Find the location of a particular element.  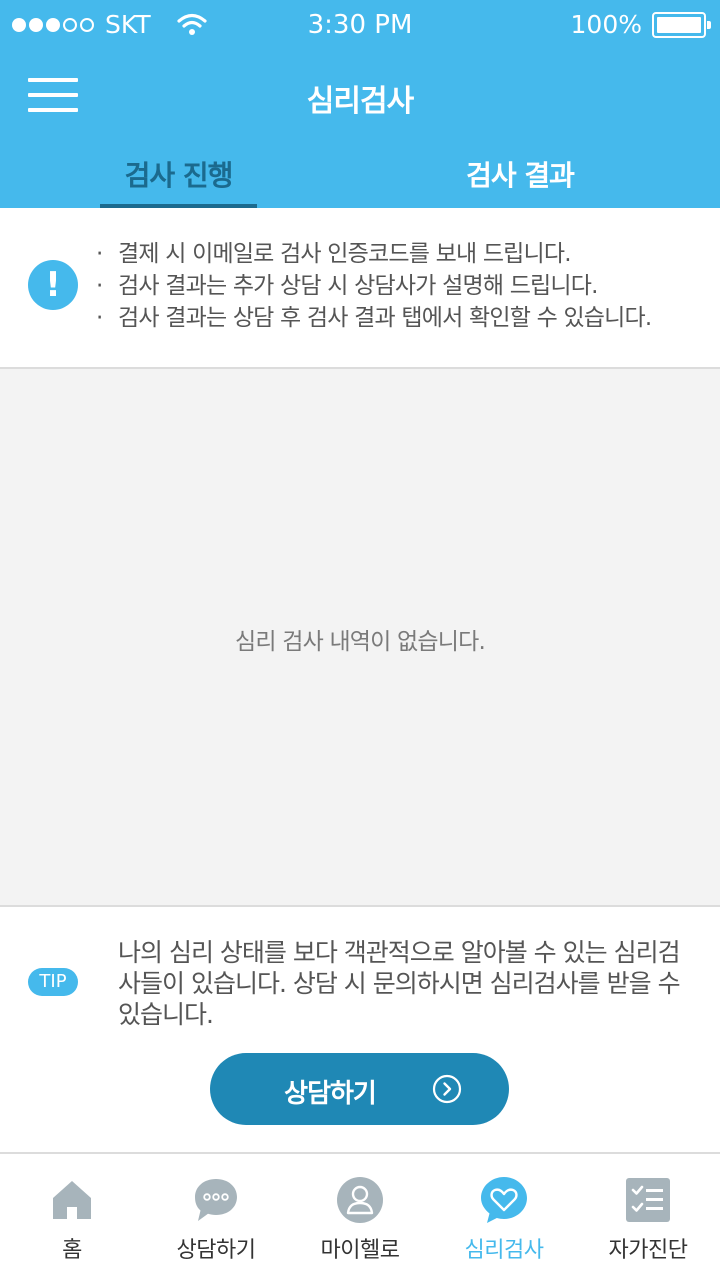

notice-item-text: 검사 결과는 추가 상담 시 상담사가 설명해 드립니다. is located at coordinates (358, 286).